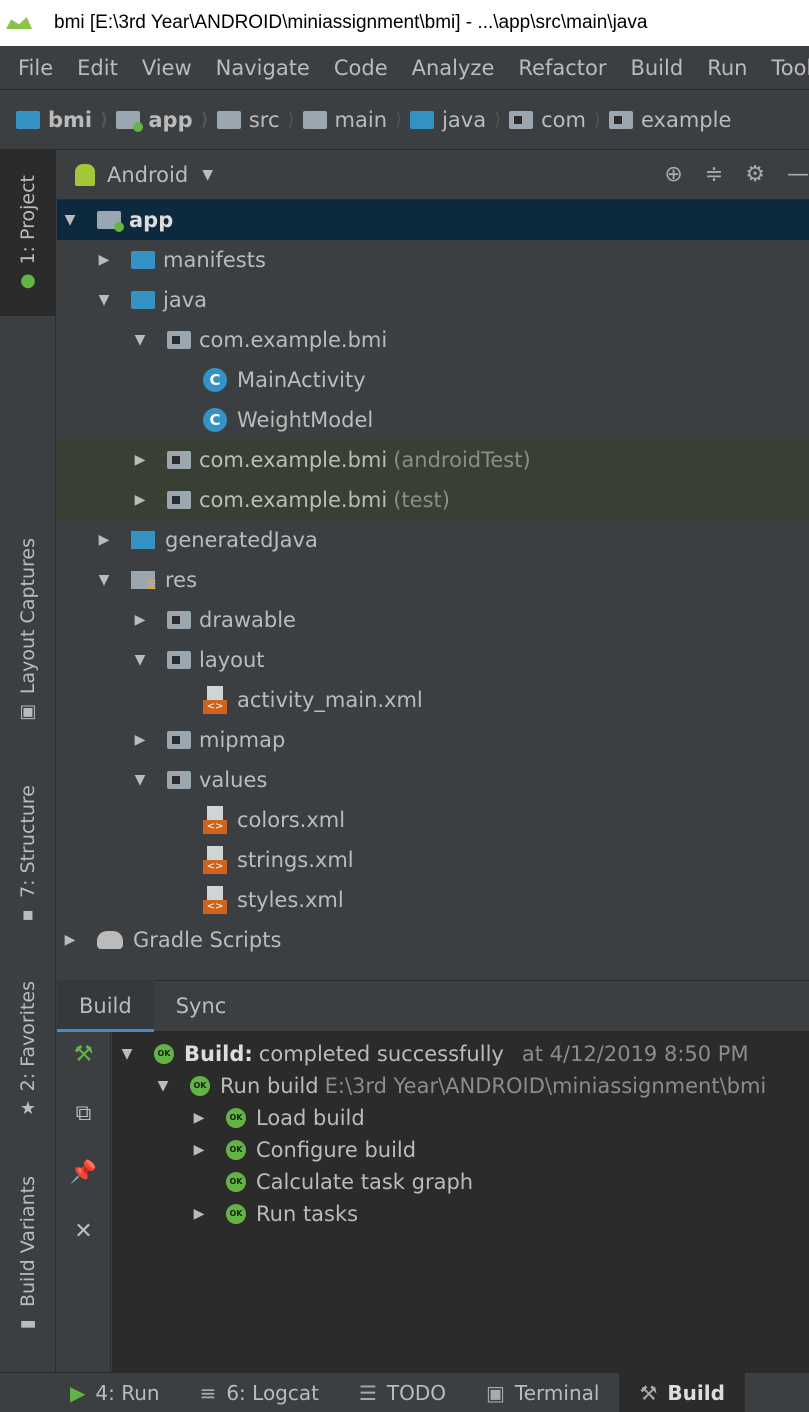  Describe the element at coordinates (433, 740) in the screenshot. I see `tree-node-mipmap: ▶ mipmap` at that location.